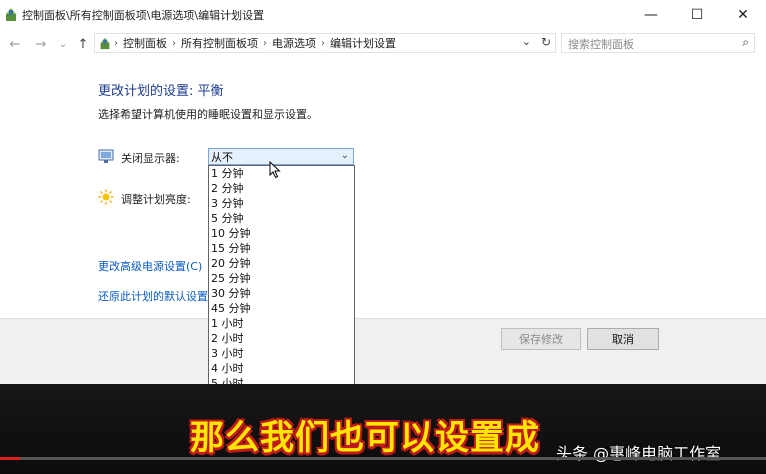 The width and height of the screenshot is (766, 474). I want to click on close-button: ✕, so click(743, 15).